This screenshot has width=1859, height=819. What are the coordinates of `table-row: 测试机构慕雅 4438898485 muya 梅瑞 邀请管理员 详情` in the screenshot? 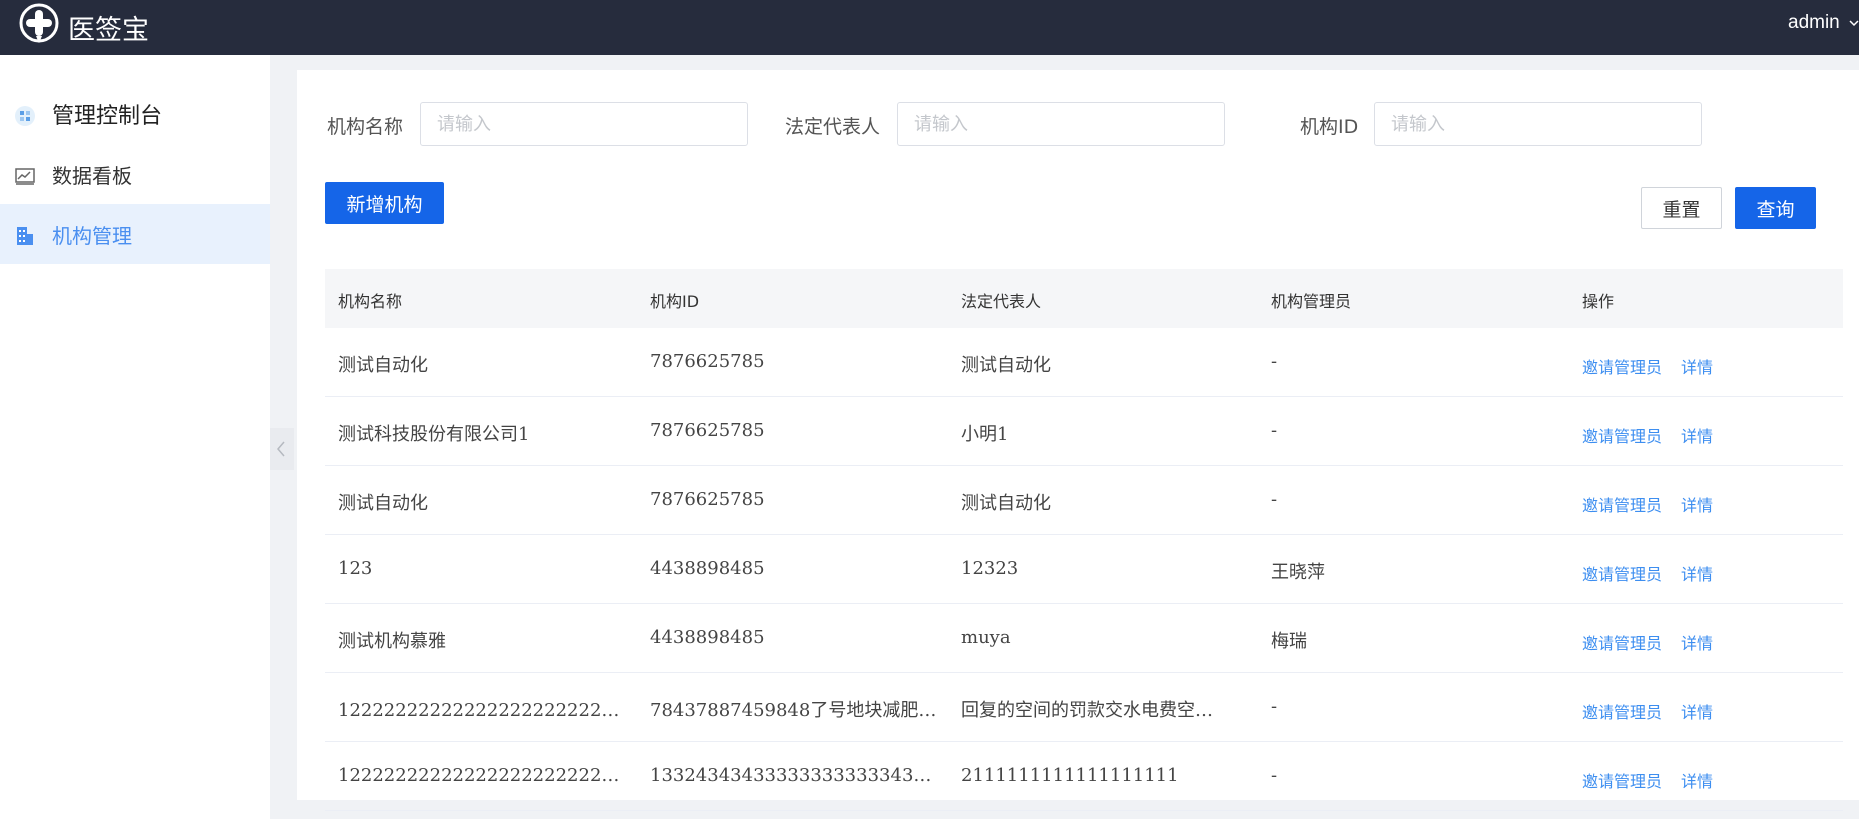 It's located at (1084, 638).